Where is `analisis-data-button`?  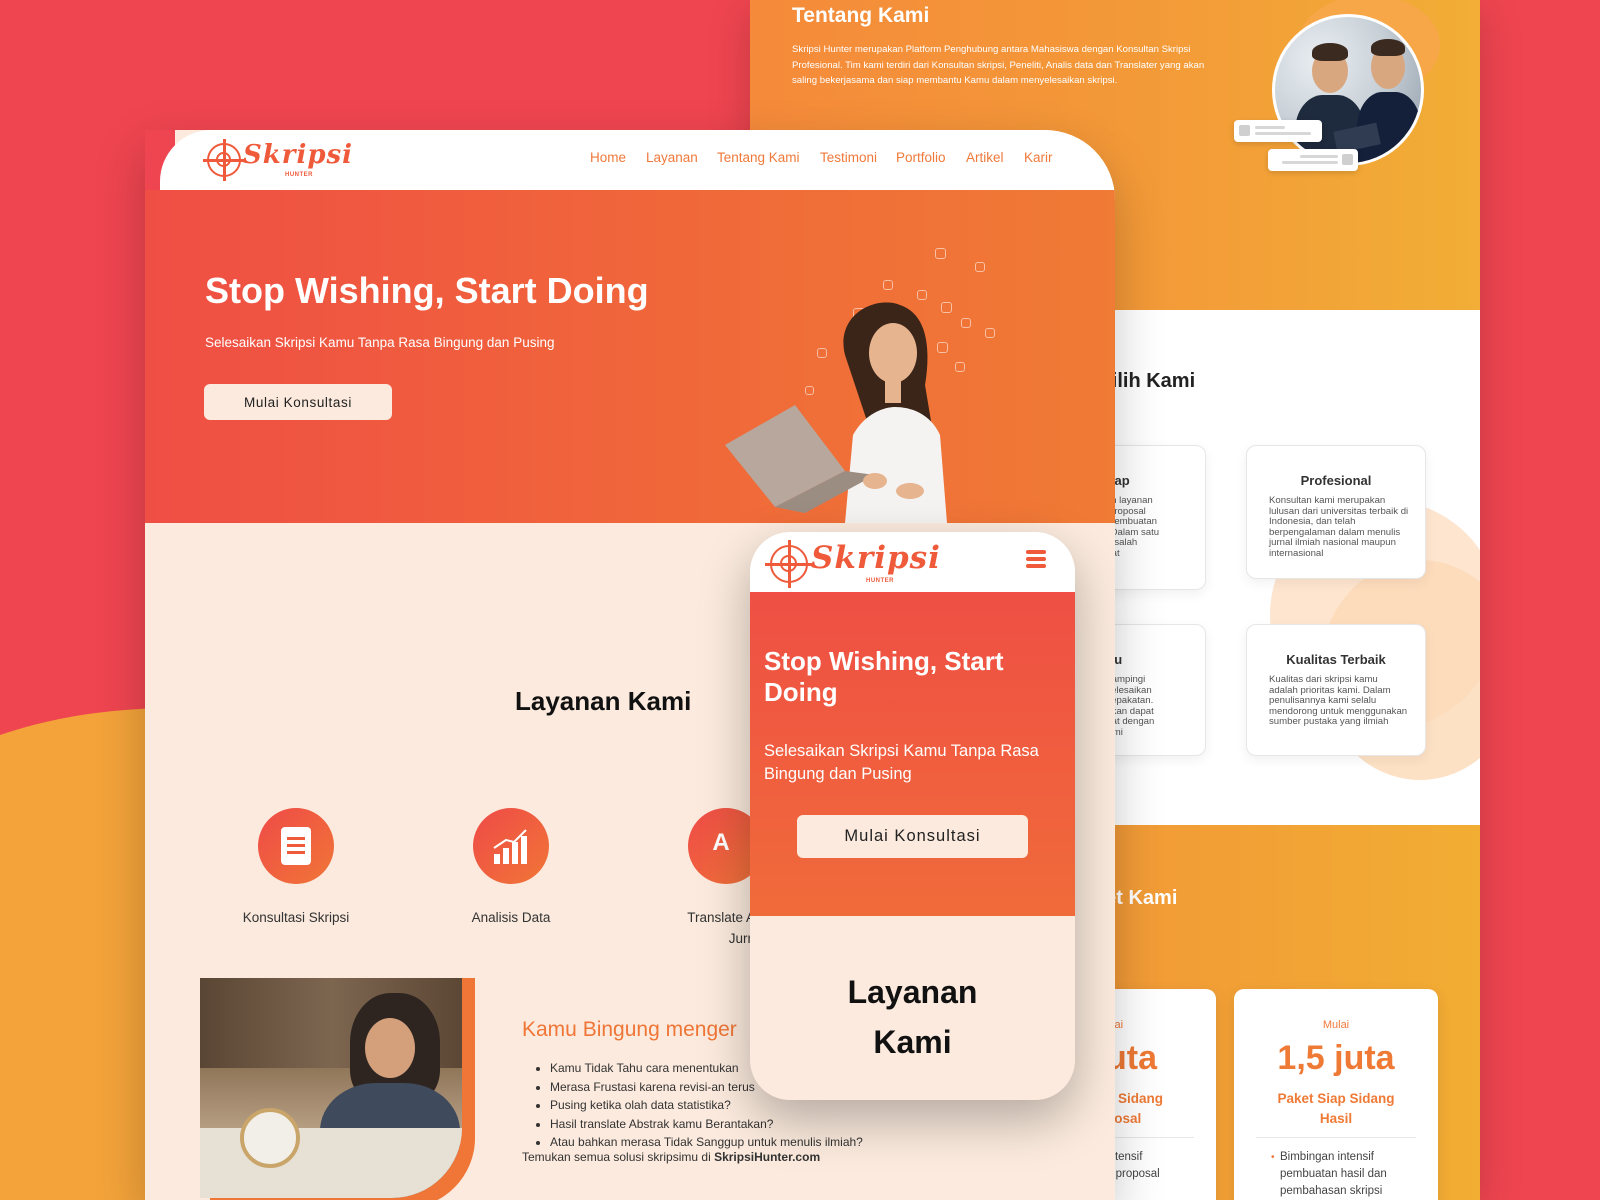
analisis-data-button is located at coordinates (511, 846).